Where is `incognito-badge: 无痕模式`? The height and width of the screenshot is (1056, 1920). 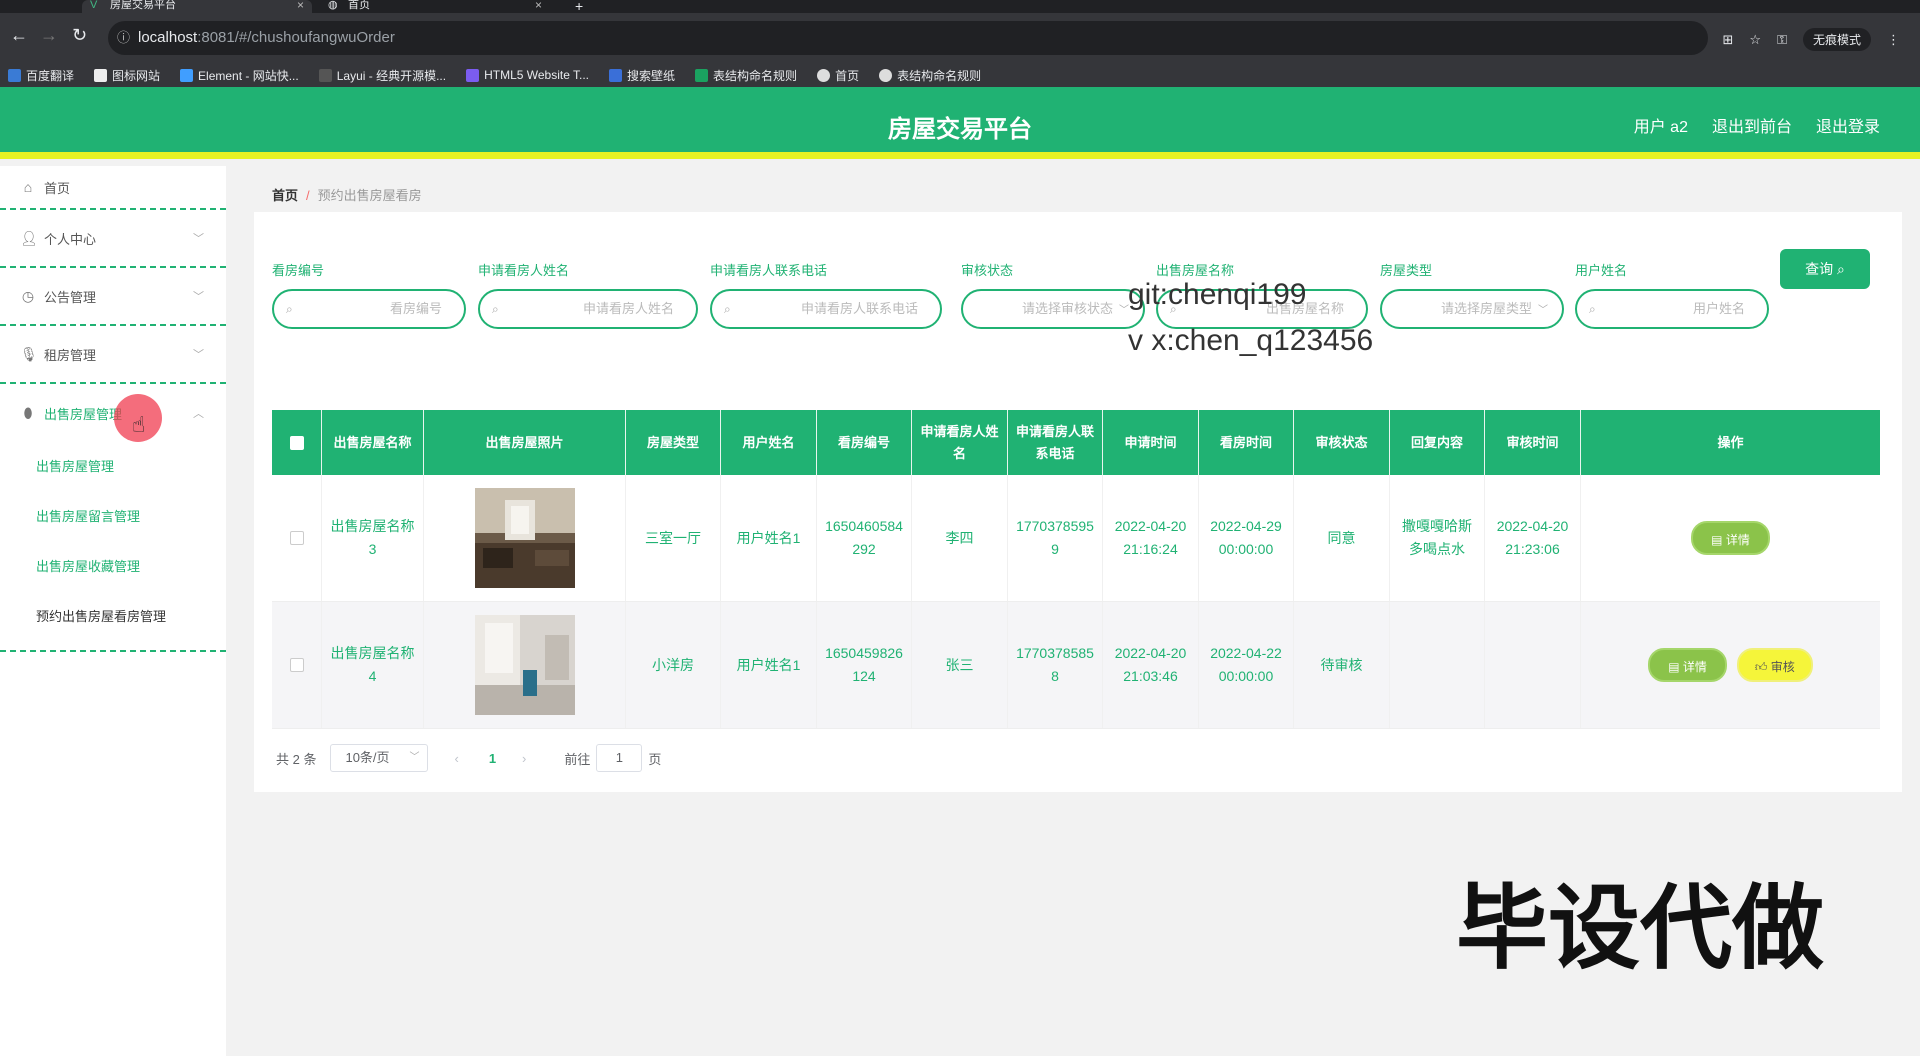
incognito-badge: 无痕模式 is located at coordinates (1836, 39).